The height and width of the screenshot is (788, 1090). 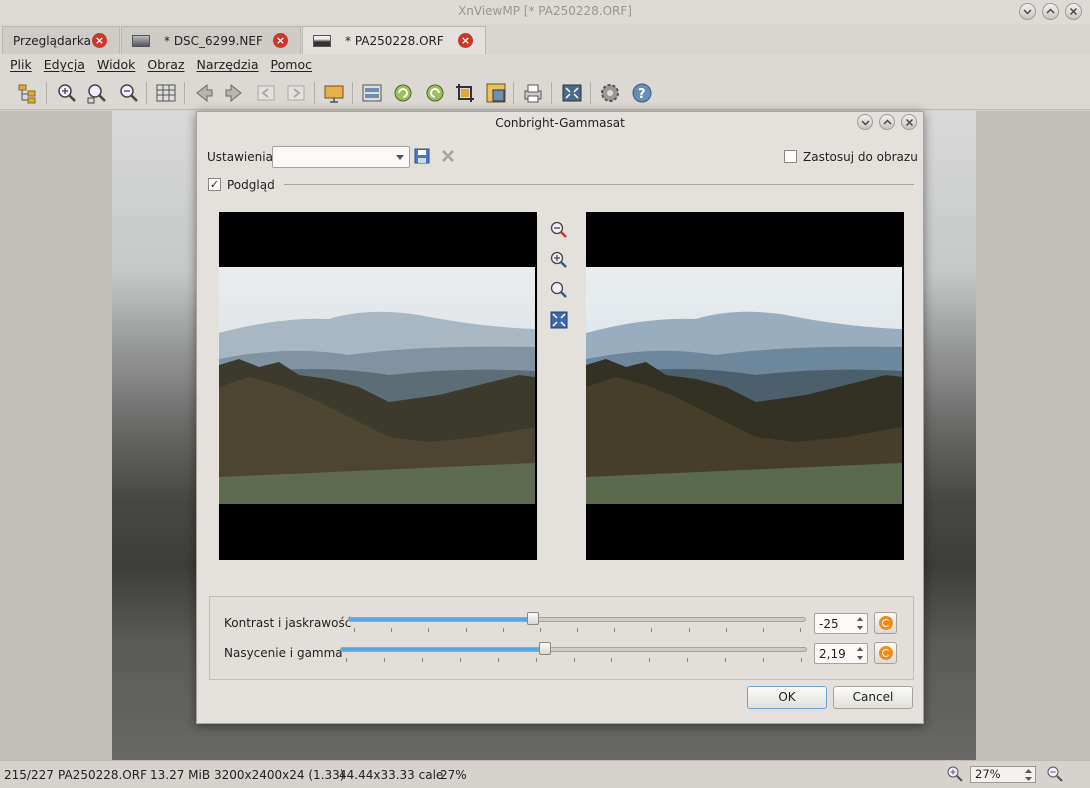 I want to click on saturation-handle, so click(x=545, y=648).